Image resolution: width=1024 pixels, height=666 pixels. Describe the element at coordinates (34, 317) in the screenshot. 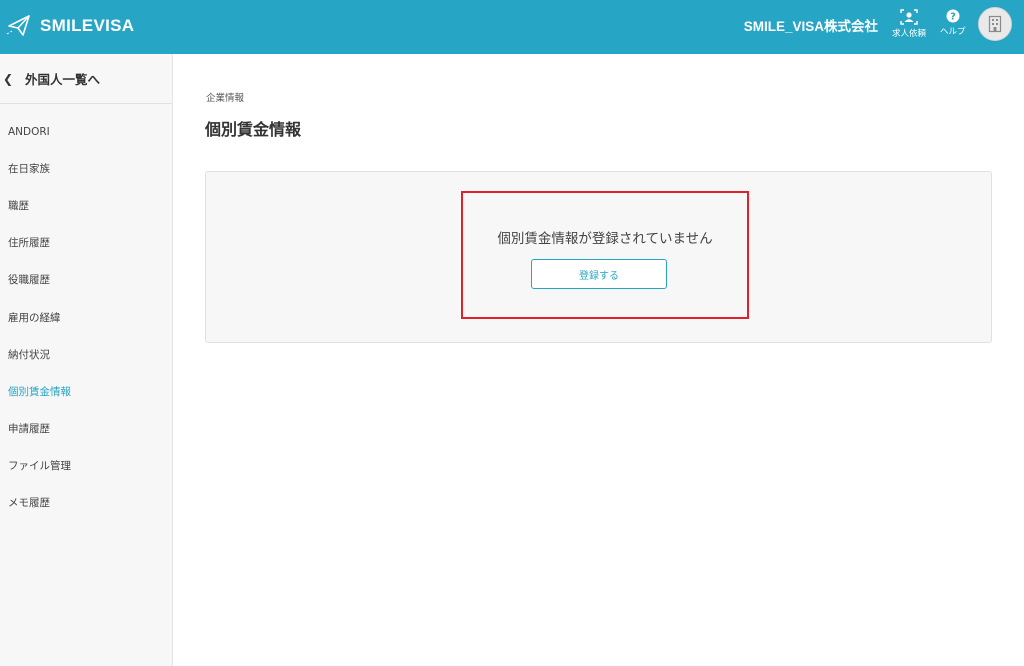

I see `sidebar-item-label: 雇用の経緯` at that location.